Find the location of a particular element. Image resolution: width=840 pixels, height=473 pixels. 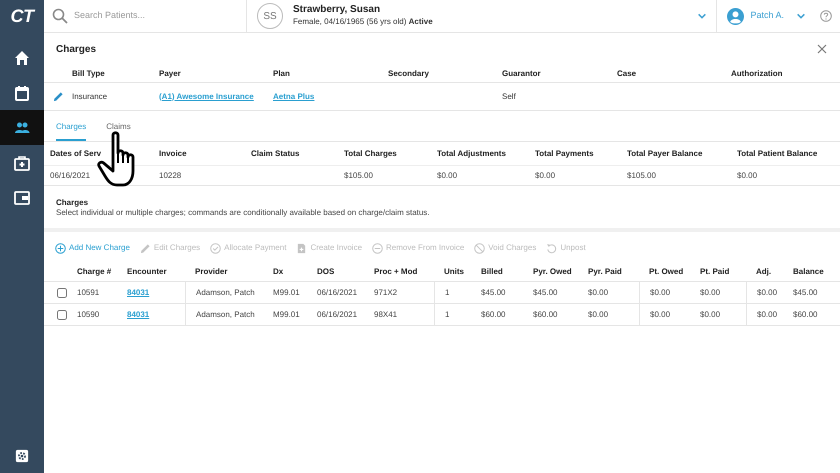

close-icon is located at coordinates (822, 49).